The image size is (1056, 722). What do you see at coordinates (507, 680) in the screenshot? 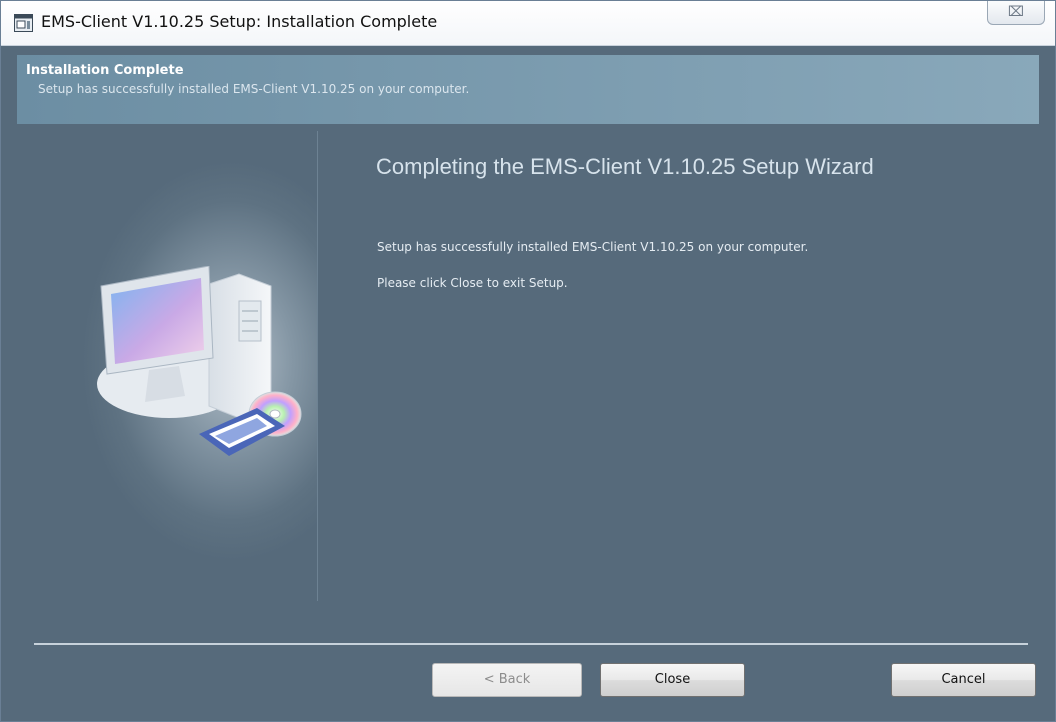
I see `back-button: < Back` at bounding box center [507, 680].